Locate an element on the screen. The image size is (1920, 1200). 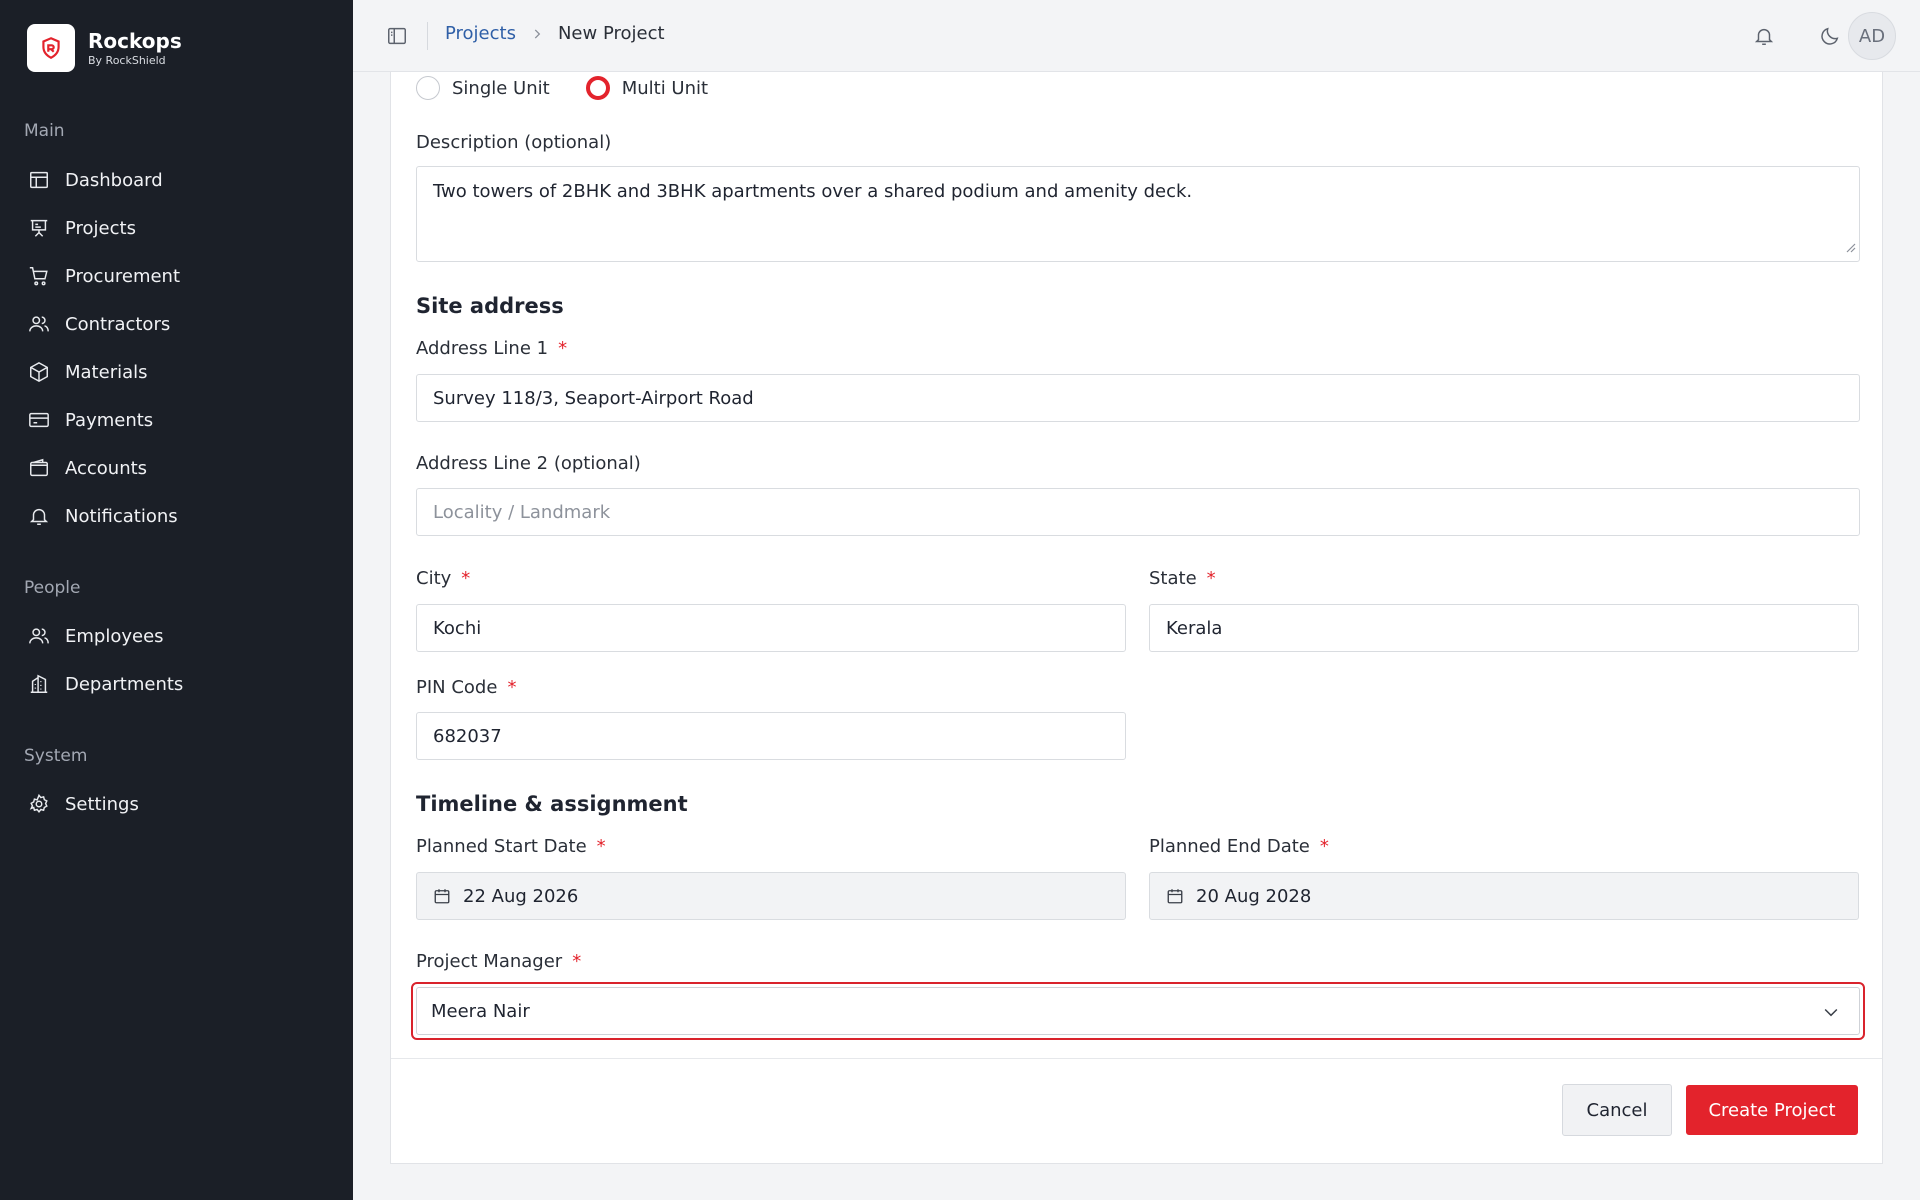
pin-code-input: 682037 is located at coordinates (771, 736).